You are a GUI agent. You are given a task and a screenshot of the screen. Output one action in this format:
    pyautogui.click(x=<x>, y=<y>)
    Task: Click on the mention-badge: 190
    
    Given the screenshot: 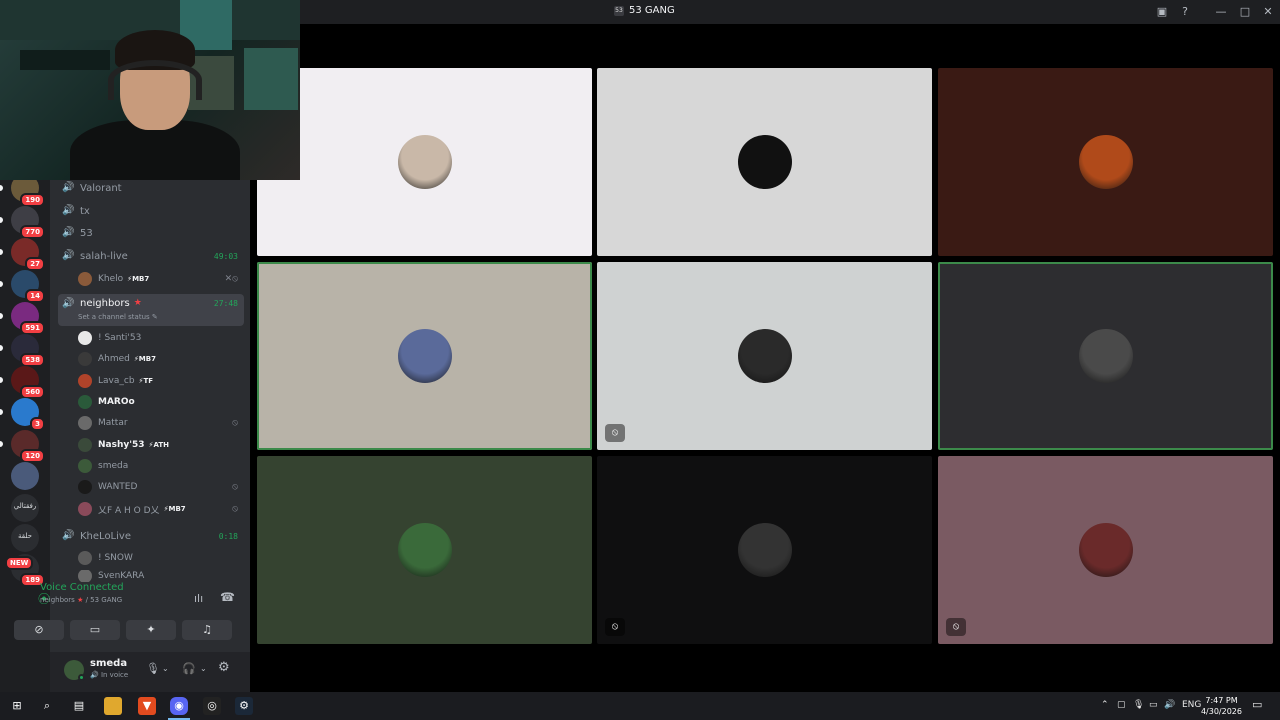 What is the action you would take?
    pyautogui.click(x=32, y=200)
    